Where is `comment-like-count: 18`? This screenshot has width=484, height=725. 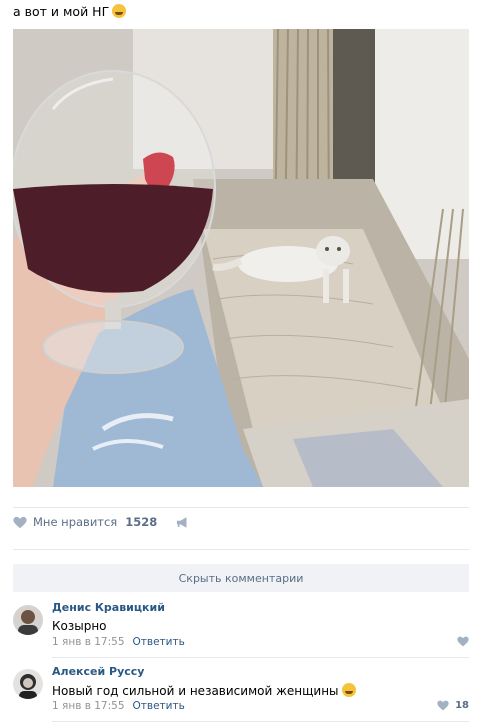 comment-like-count: 18 is located at coordinates (462, 705).